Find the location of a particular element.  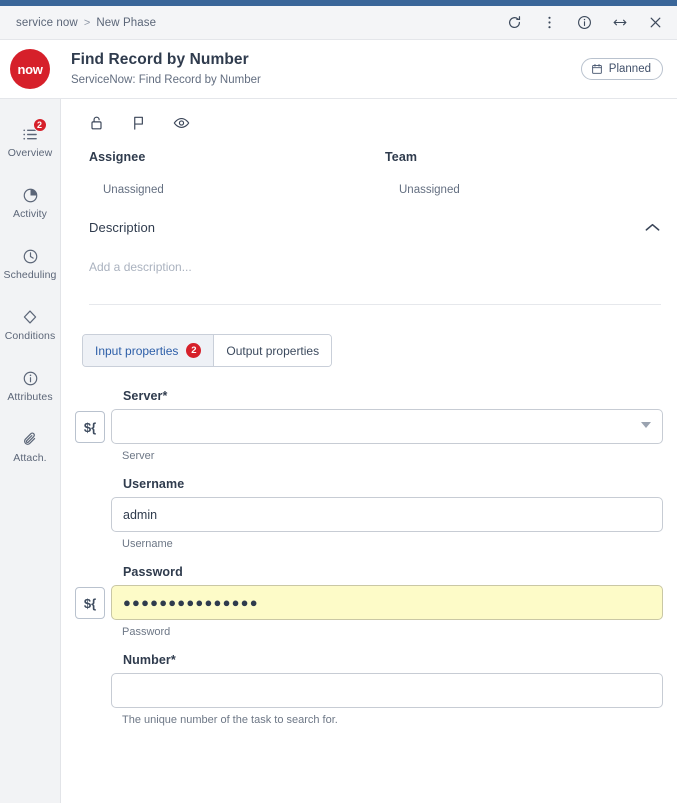

field-password-label-text: Password is located at coordinates (153, 572).